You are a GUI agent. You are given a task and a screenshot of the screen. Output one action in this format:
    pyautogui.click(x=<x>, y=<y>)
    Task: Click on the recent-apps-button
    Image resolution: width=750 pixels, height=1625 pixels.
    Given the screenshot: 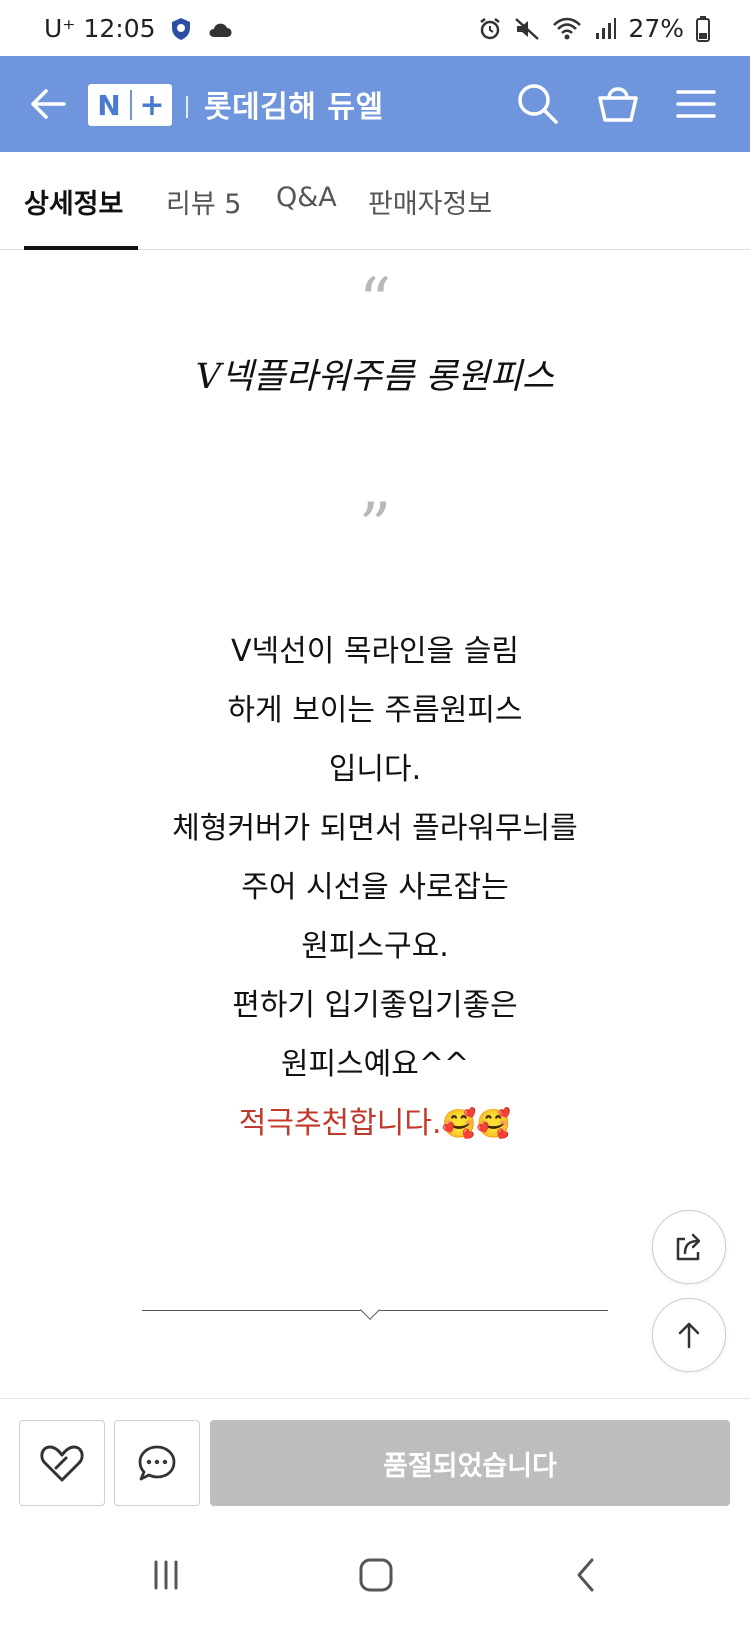 What is the action you would take?
    pyautogui.click(x=166, y=1575)
    